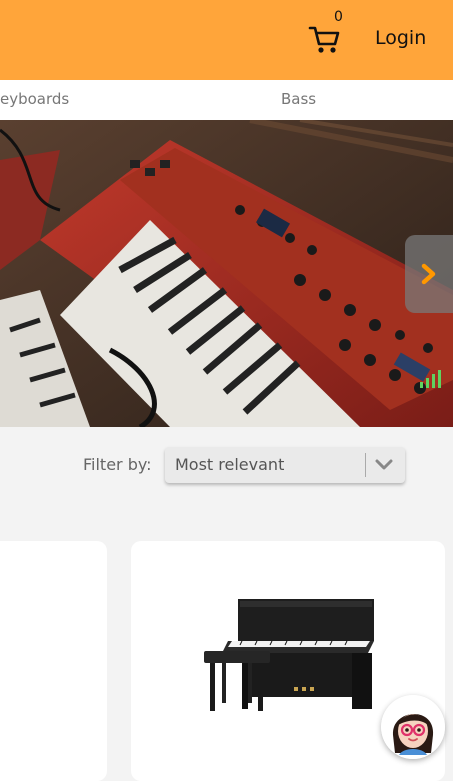 The image size is (453, 781). What do you see at coordinates (400, 38) in the screenshot?
I see `login-link: Login` at bounding box center [400, 38].